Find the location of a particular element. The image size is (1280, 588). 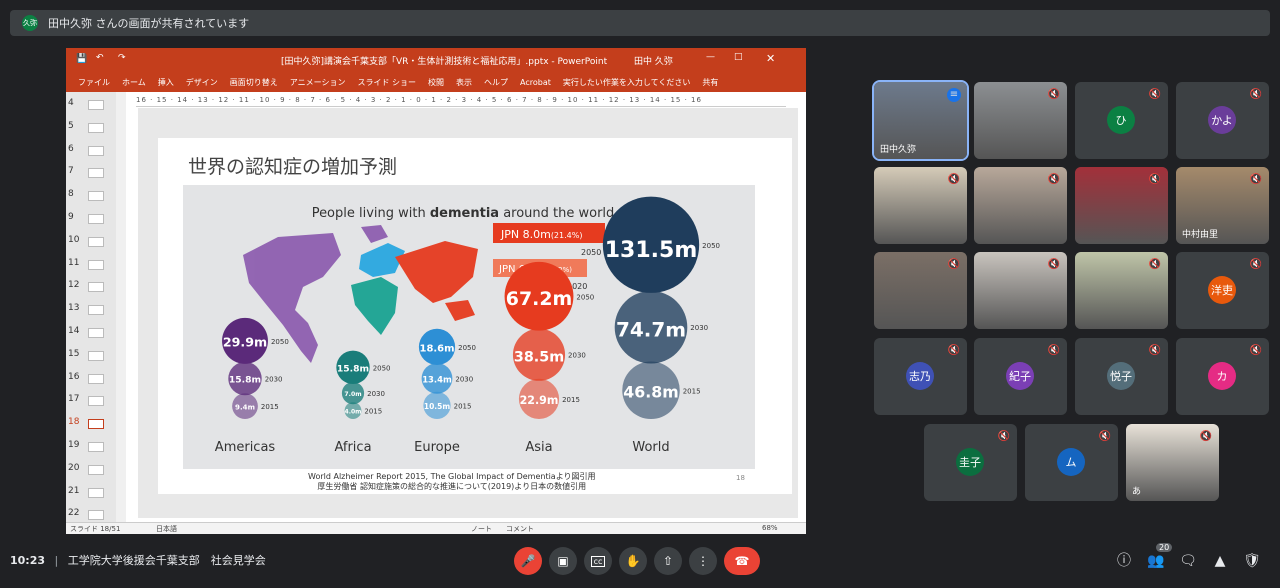

ribbon-tab: ホーム is located at coordinates (134, 82).